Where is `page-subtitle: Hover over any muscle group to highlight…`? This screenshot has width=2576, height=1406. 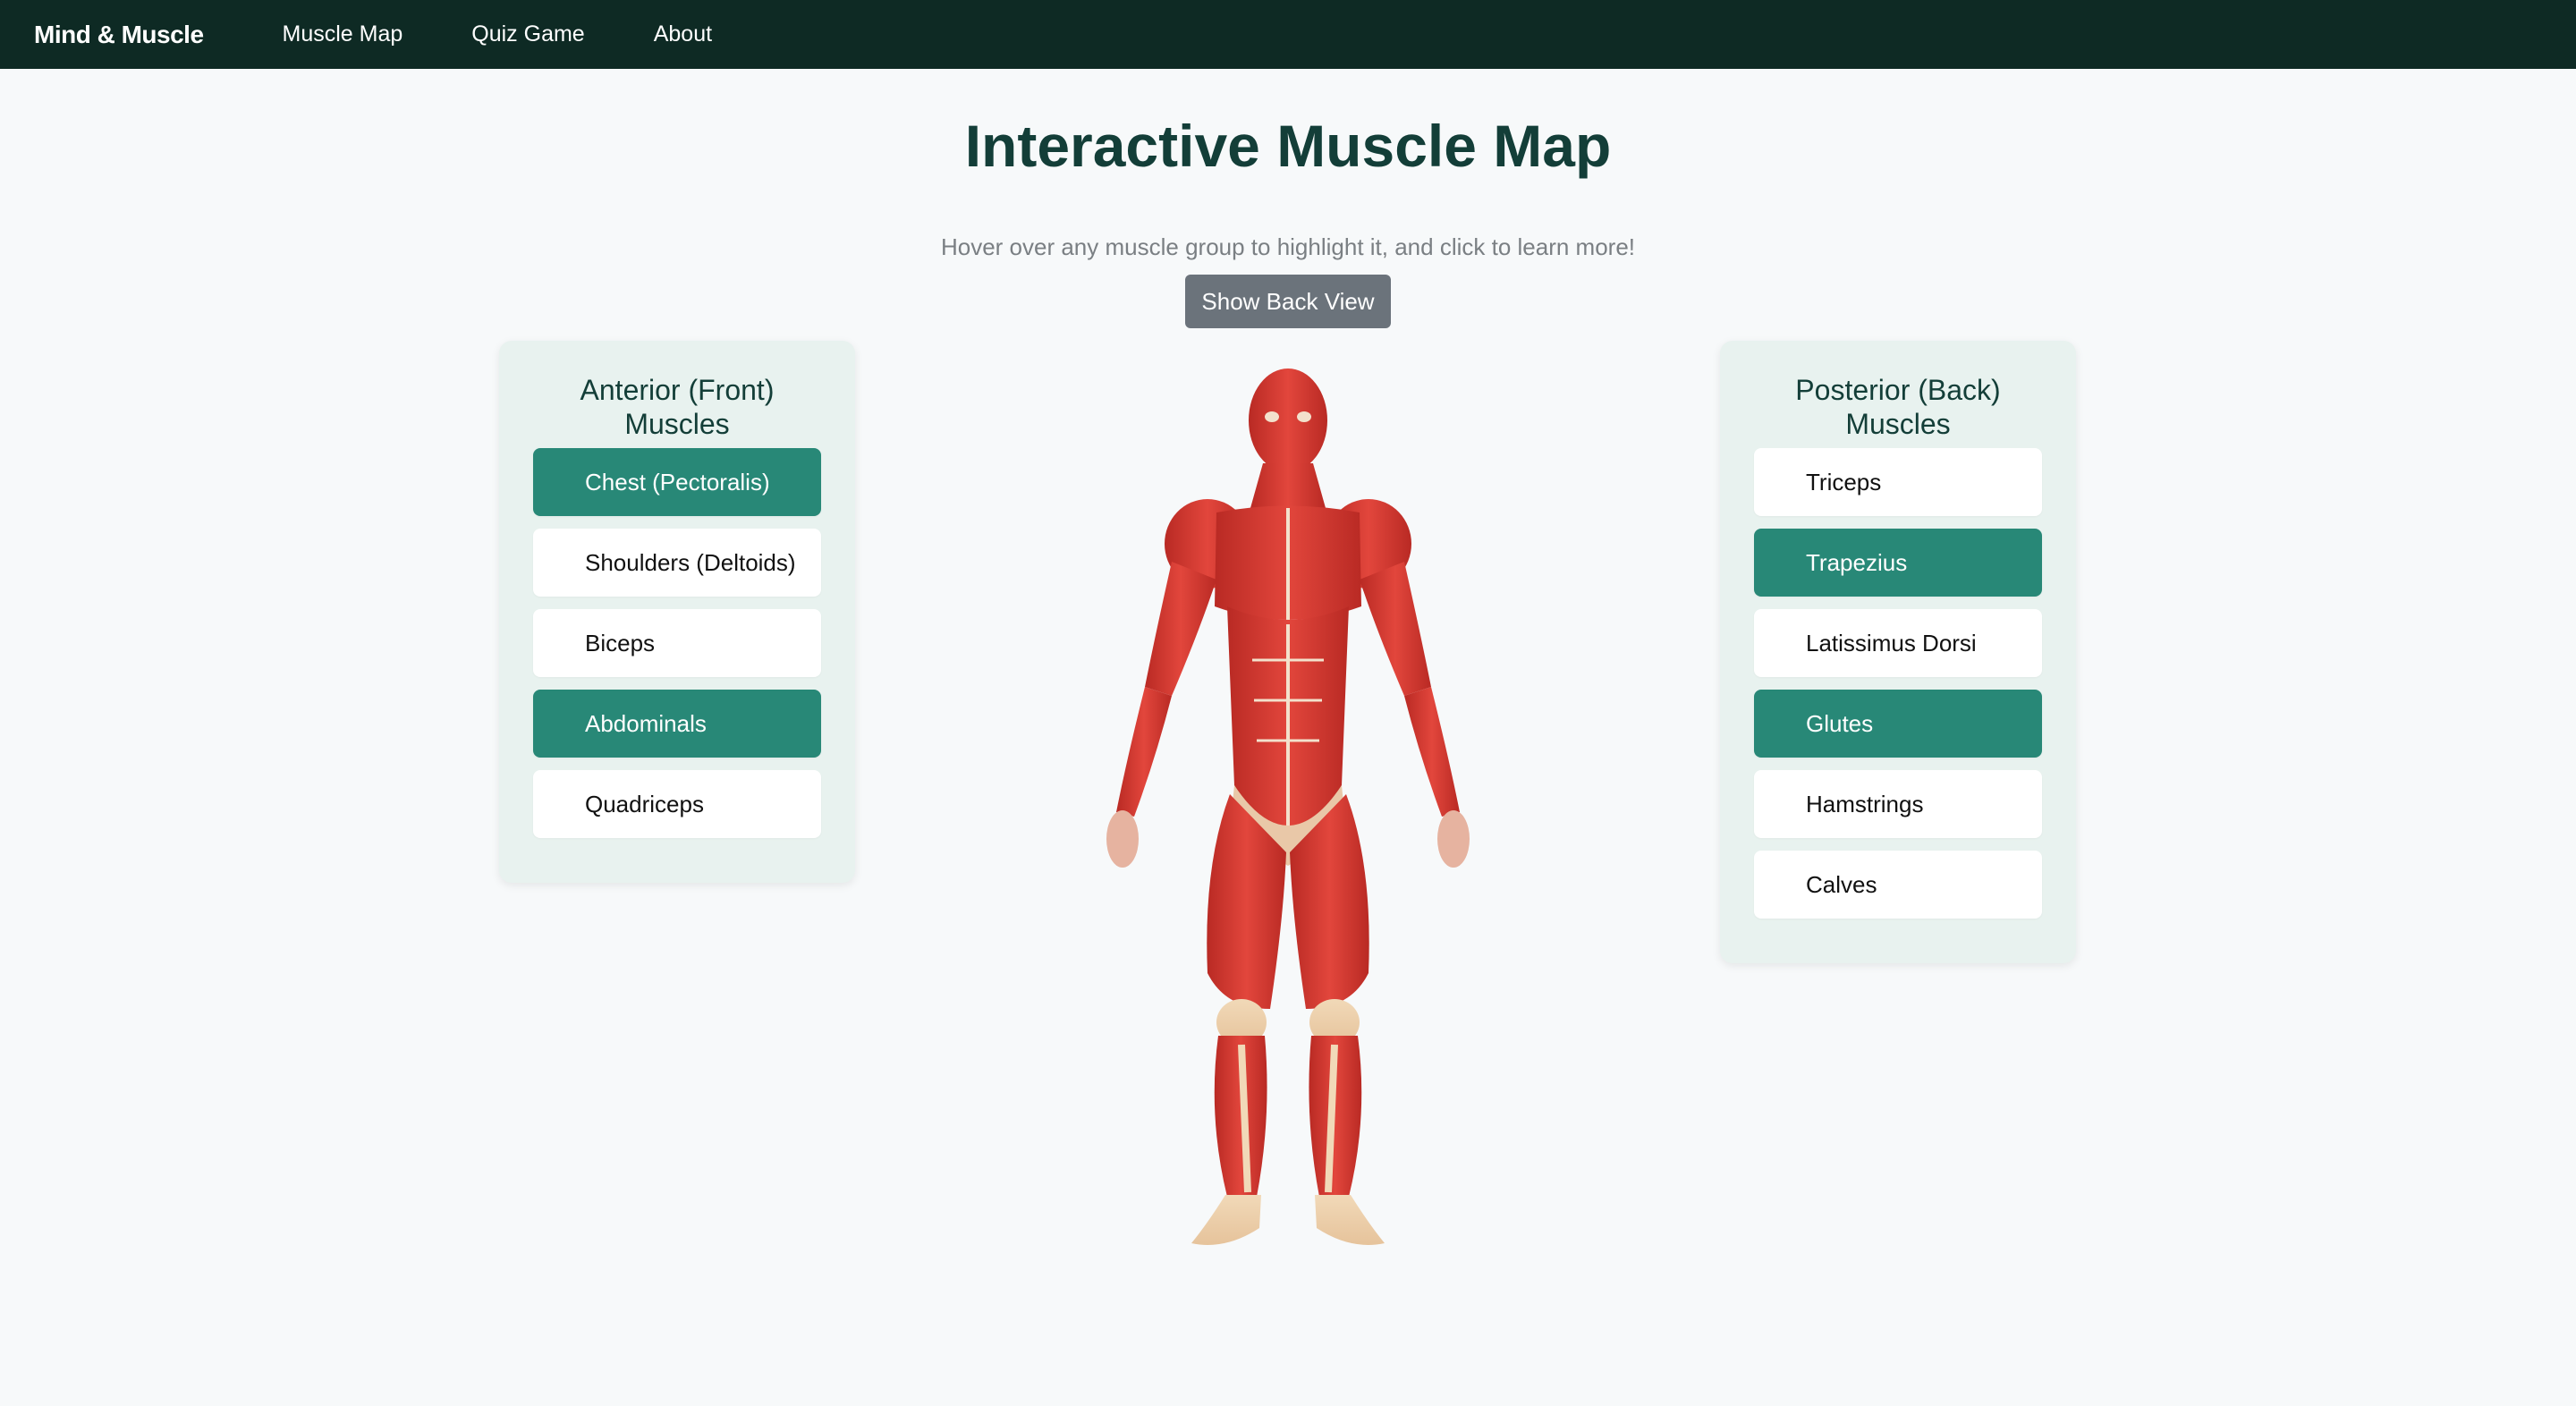
page-subtitle: Hover over any muscle group to highlight… is located at coordinates (1288, 247).